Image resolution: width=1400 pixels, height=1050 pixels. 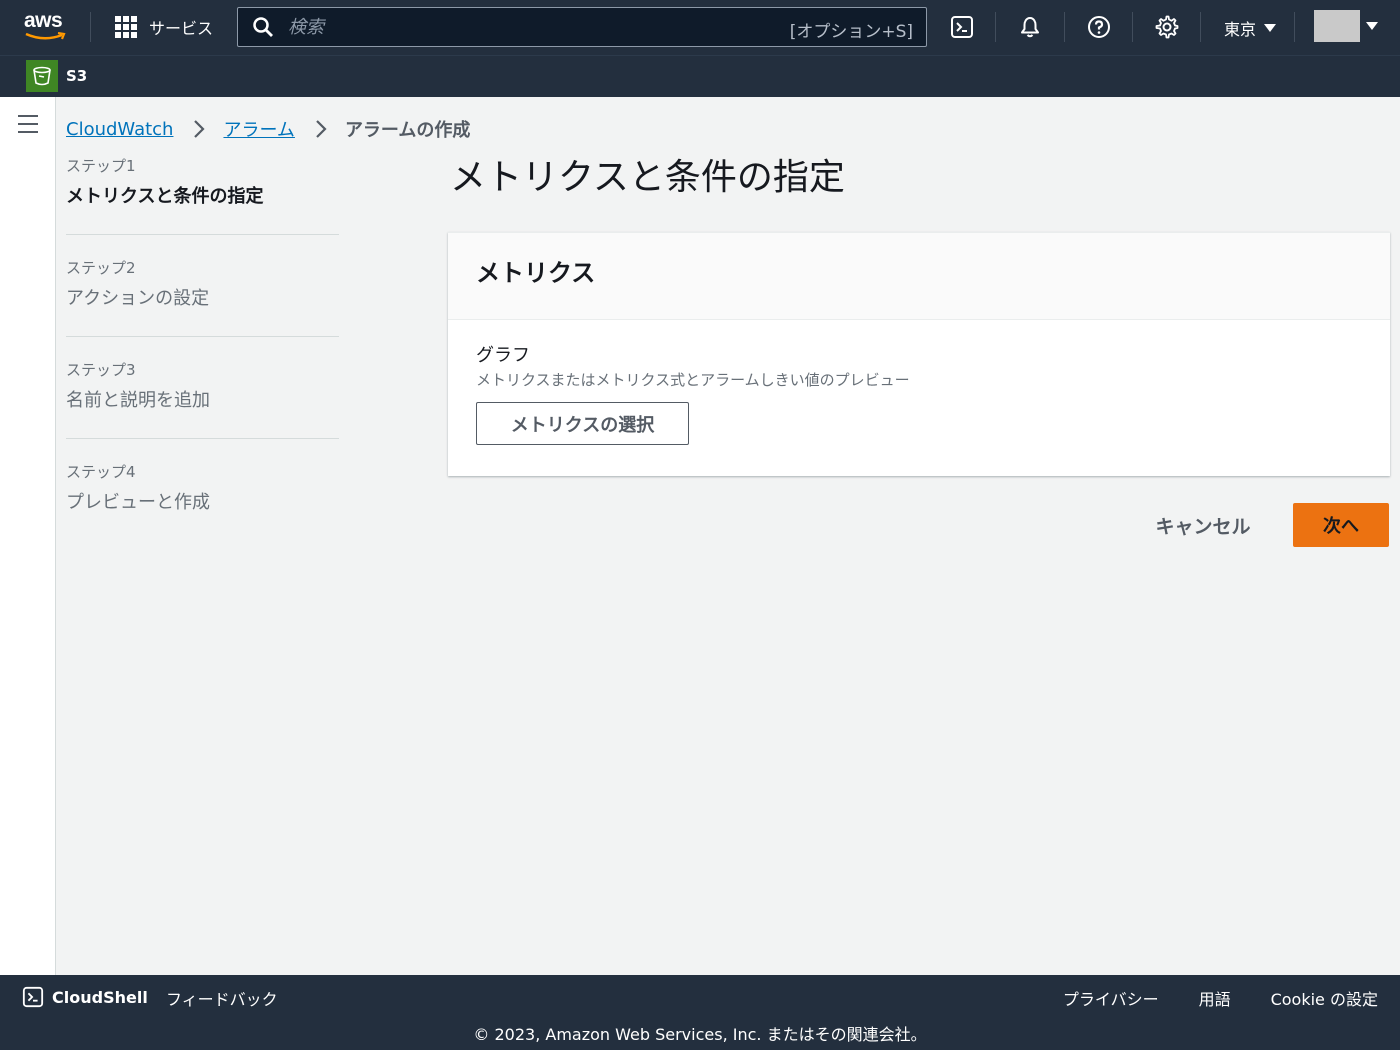 I want to click on step-title: メトリクスと条件の指定, so click(x=165, y=196).